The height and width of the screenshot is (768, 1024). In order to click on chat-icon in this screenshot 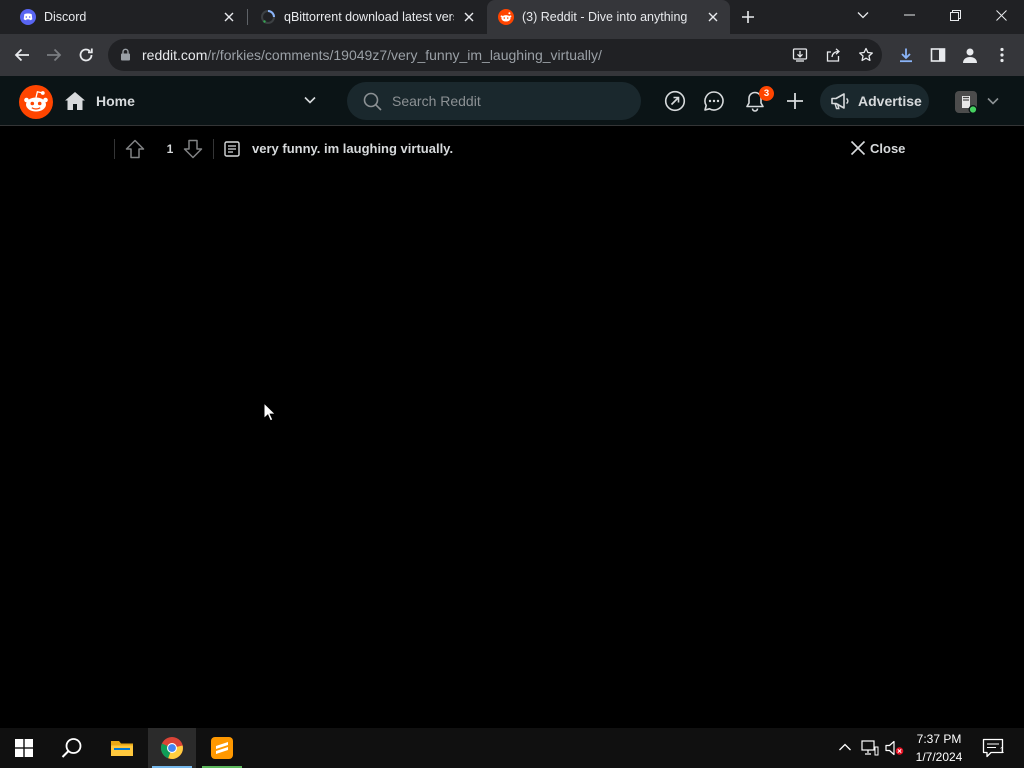, I will do `click(714, 101)`.